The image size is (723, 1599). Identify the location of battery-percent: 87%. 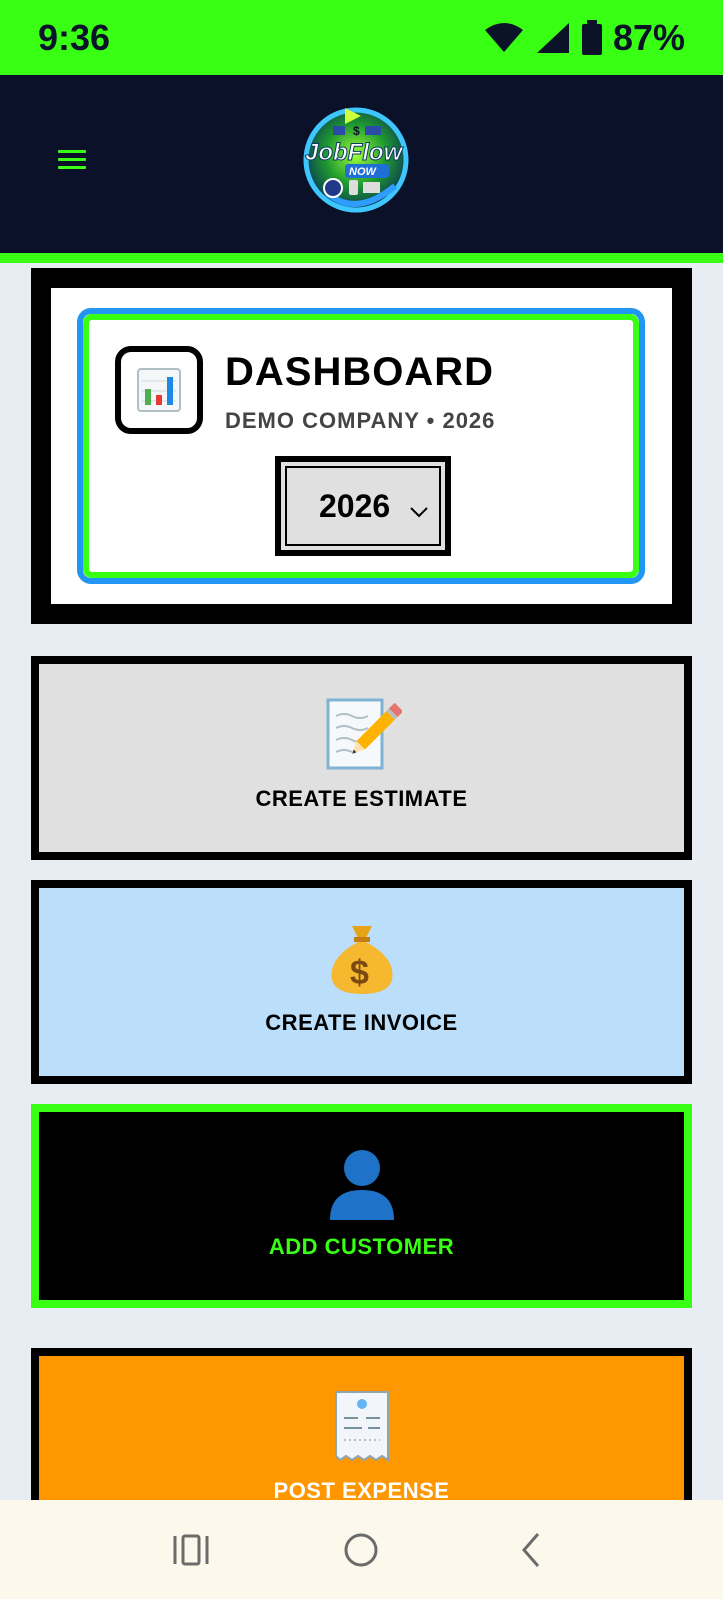
(648, 37).